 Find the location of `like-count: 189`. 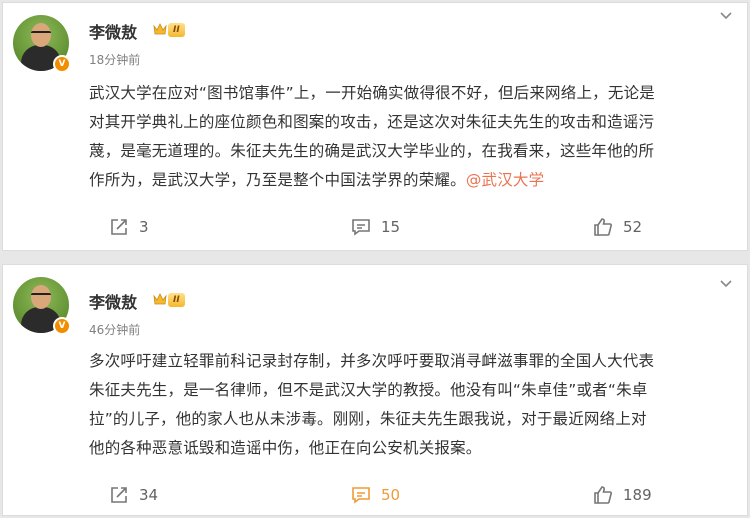

like-count: 189 is located at coordinates (637, 495).